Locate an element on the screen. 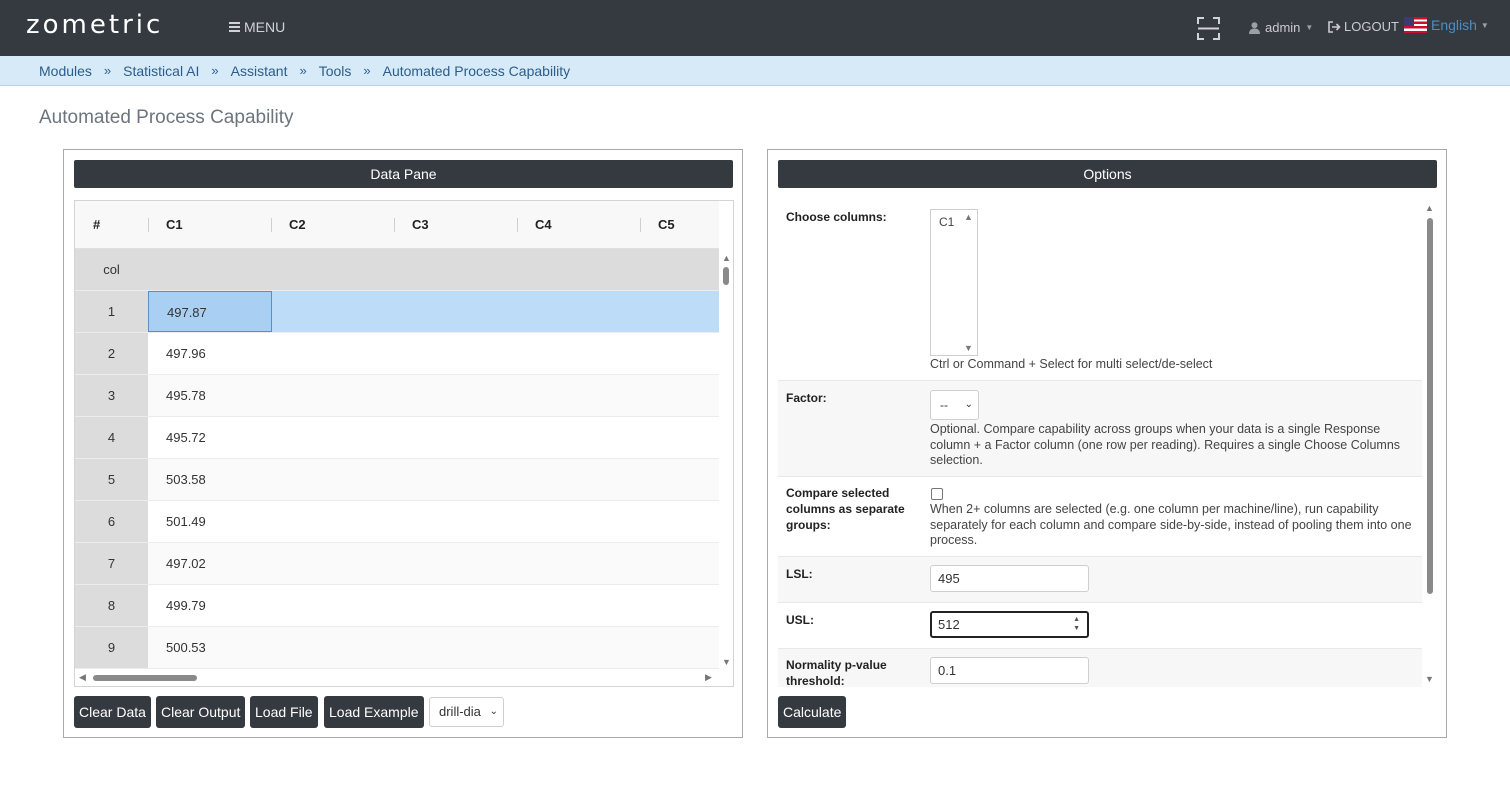 The image size is (1510, 812). scroll-right-icon: ▶ is located at coordinates (708, 677).